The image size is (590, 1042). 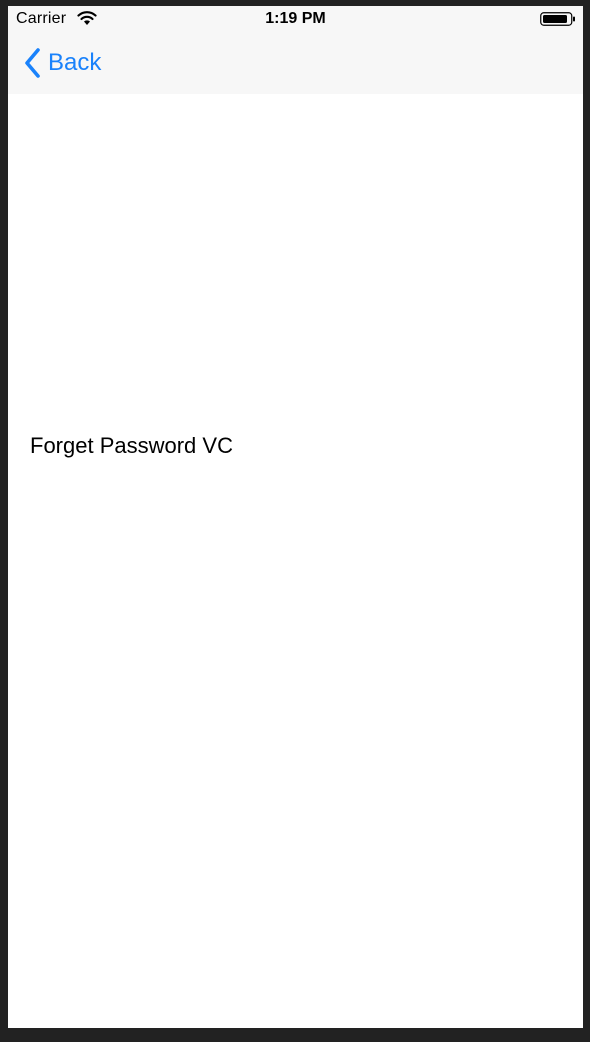 I want to click on back-button: Back, so click(x=61, y=63).